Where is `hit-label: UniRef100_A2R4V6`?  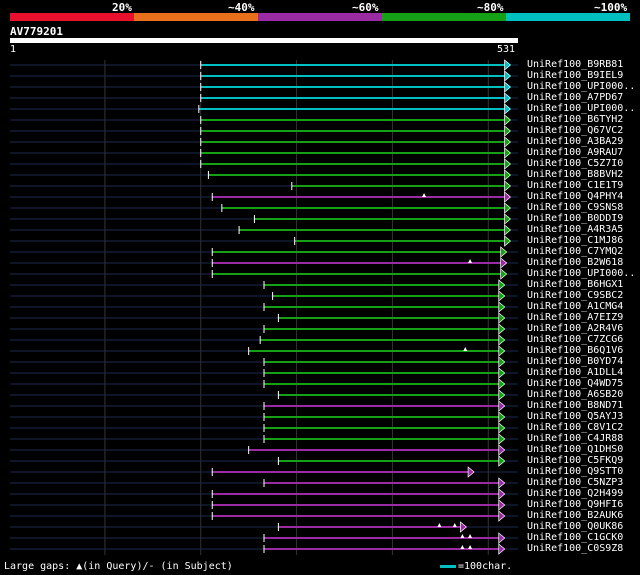
hit-label: UniRef100_A2R4V6 is located at coordinates (575, 328).